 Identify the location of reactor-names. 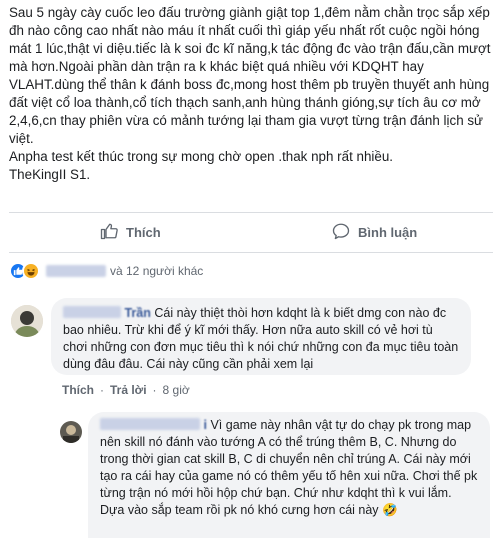
(76, 271).